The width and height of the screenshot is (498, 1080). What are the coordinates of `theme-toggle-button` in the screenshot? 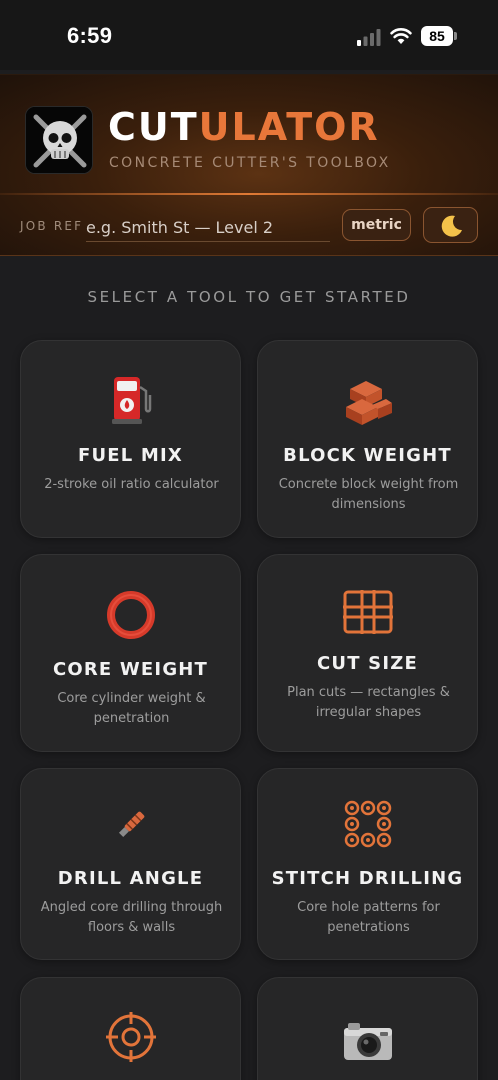 It's located at (450, 225).